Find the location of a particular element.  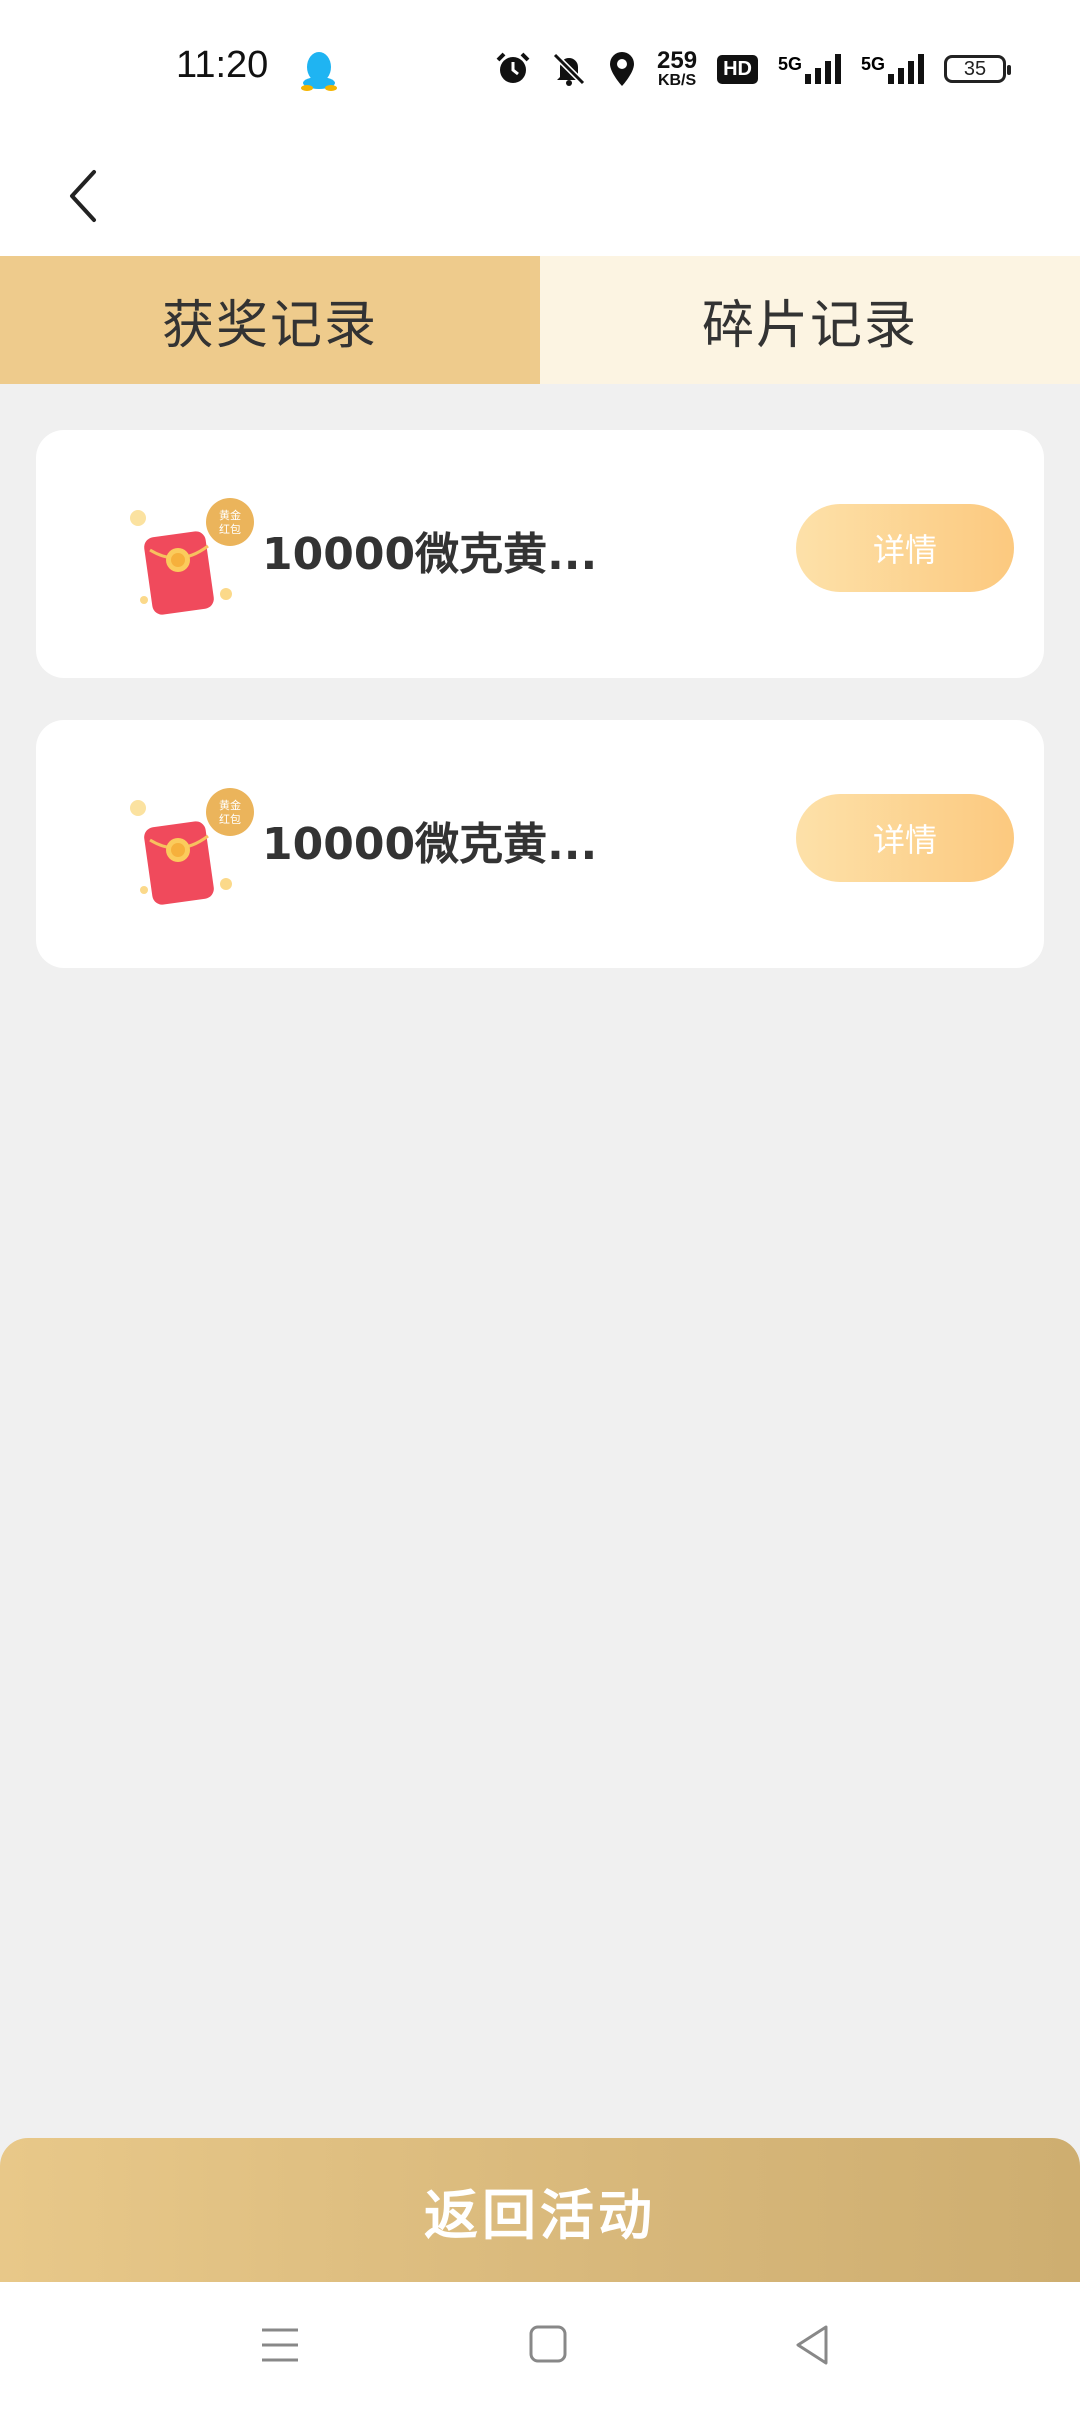

header is located at coordinates (540, 194).